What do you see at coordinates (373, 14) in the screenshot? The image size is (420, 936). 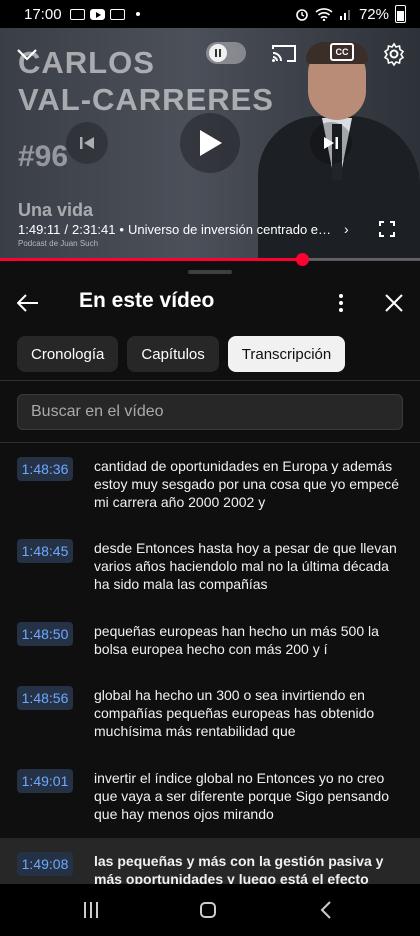 I see `battery-percent: 72%` at bounding box center [373, 14].